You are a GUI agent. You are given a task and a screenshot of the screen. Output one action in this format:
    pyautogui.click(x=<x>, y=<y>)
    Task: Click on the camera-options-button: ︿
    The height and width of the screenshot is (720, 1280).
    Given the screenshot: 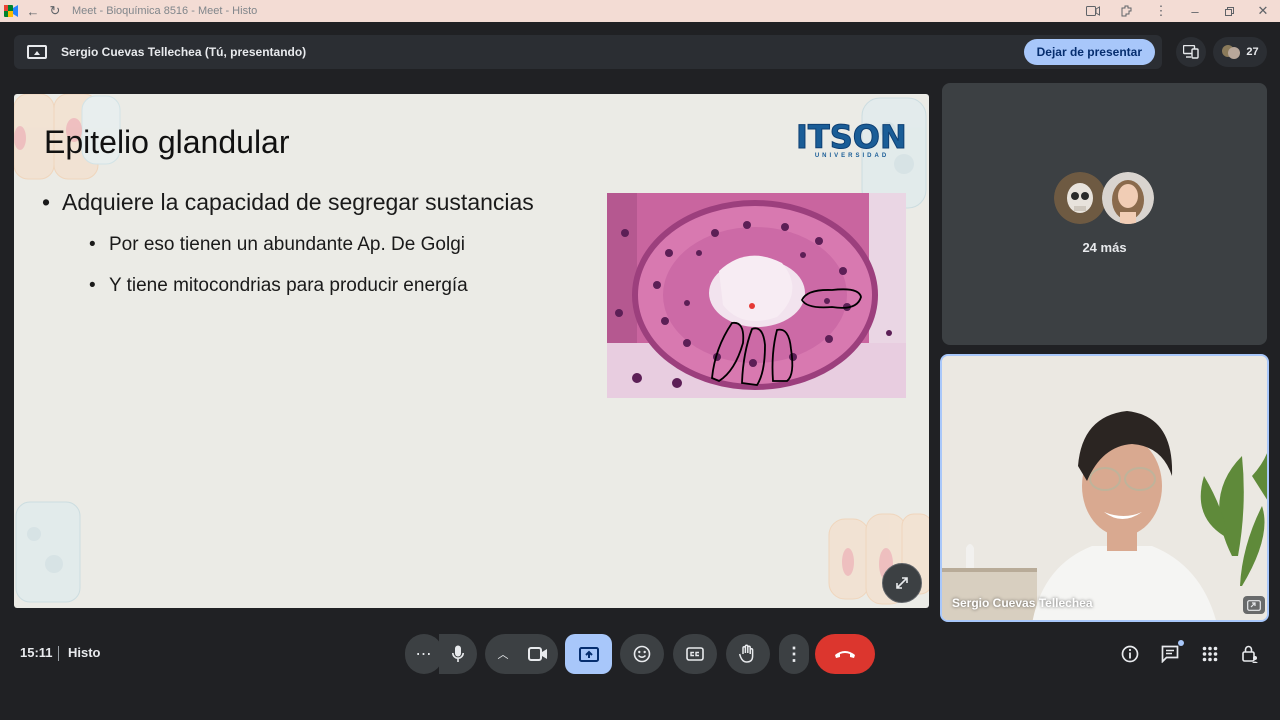 What is the action you would take?
    pyautogui.click(x=503, y=654)
    